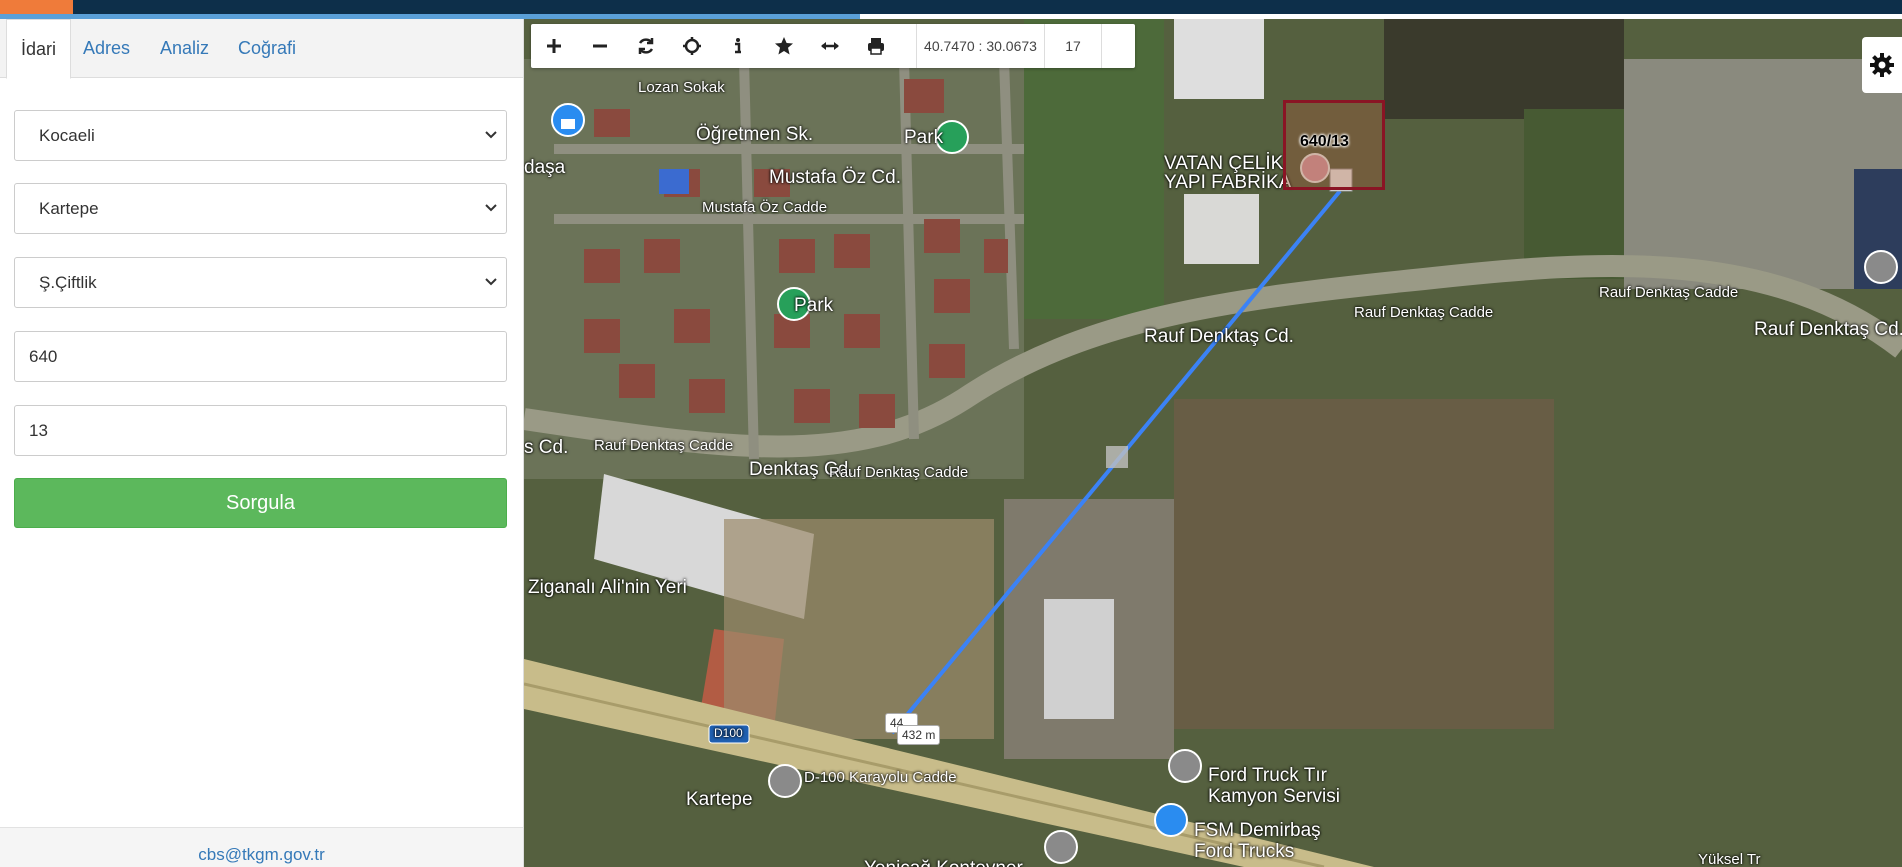 The image size is (1902, 867). What do you see at coordinates (260, 208) in the screenshot?
I see `ilce-select: Kartepe` at bounding box center [260, 208].